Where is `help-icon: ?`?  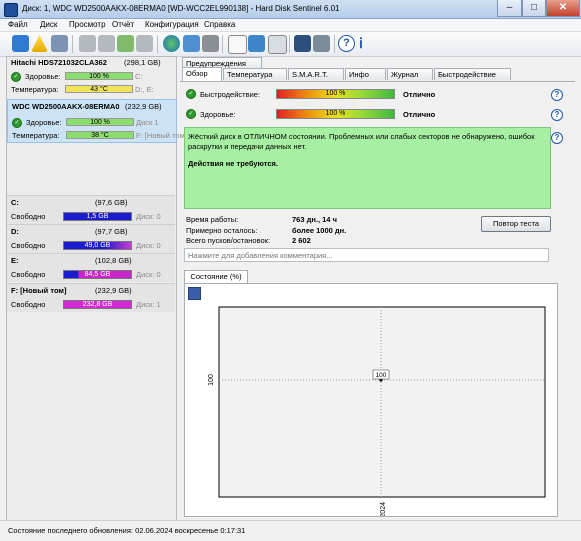 help-icon: ? is located at coordinates (346, 43).